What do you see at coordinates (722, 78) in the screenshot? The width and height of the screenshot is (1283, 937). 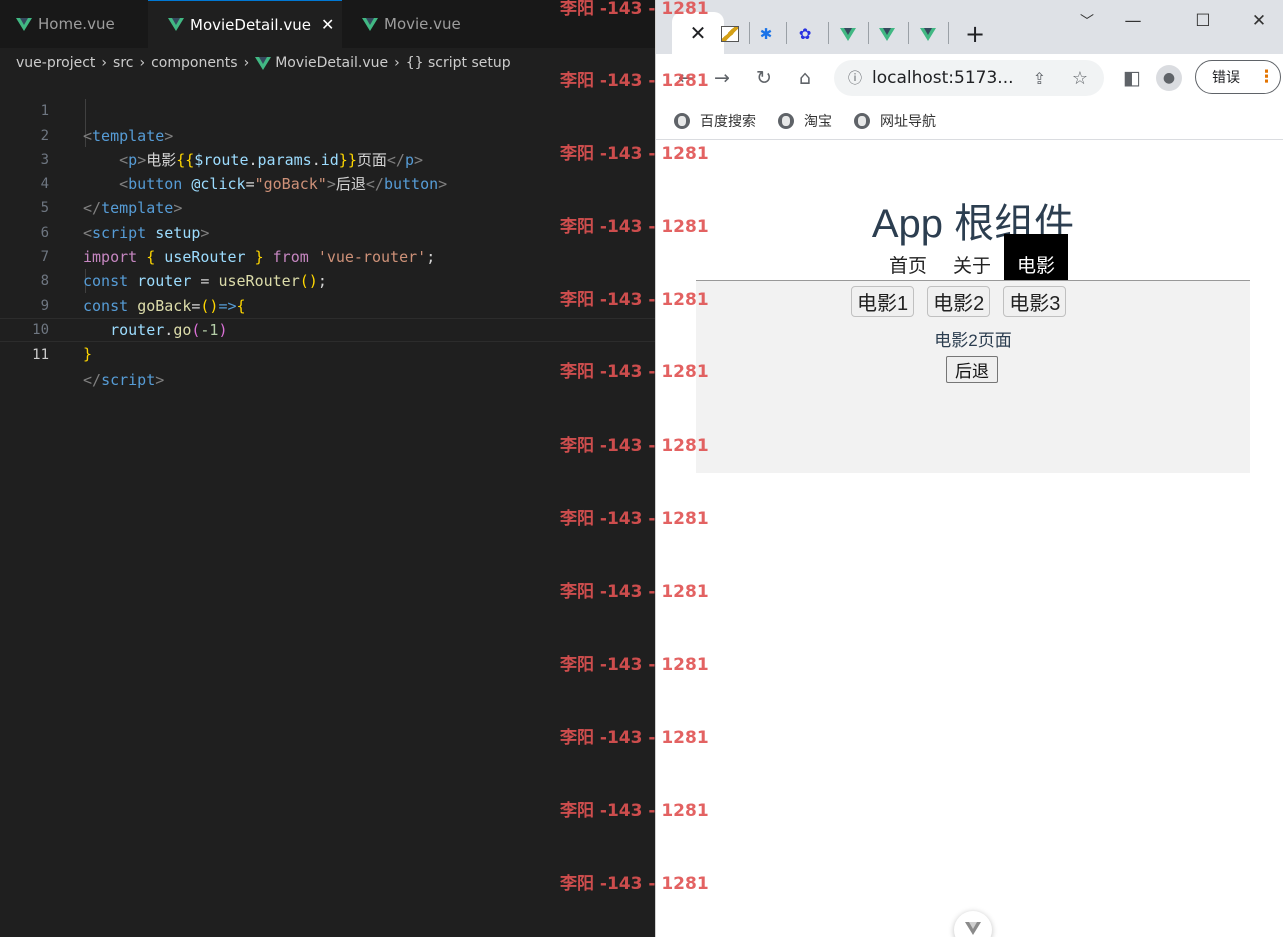 I see `forward-arrow-icon: →` at bounding box center [722, 78].